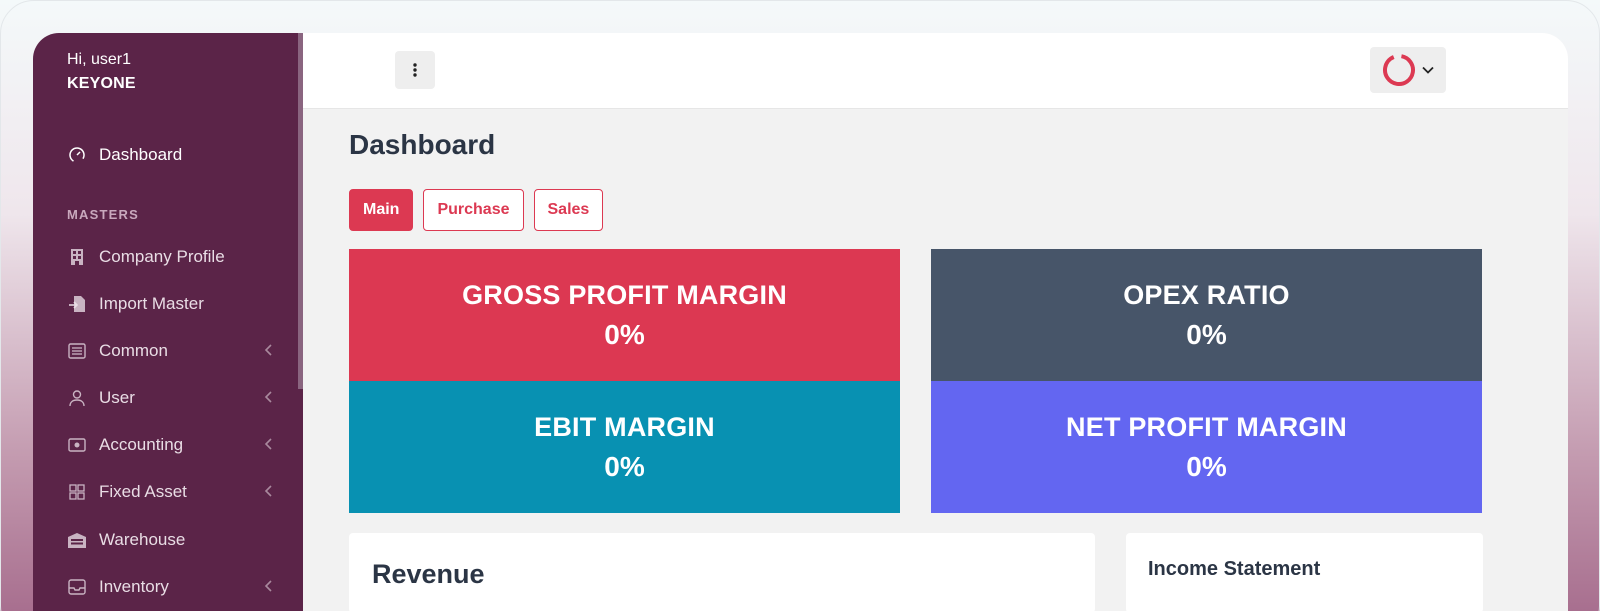 This screenshot has width=1600, height=611. Describe the element at coordinates (624, 426) in the screenshot. I see `kpi-title: EBIT MARGIN` at that location.